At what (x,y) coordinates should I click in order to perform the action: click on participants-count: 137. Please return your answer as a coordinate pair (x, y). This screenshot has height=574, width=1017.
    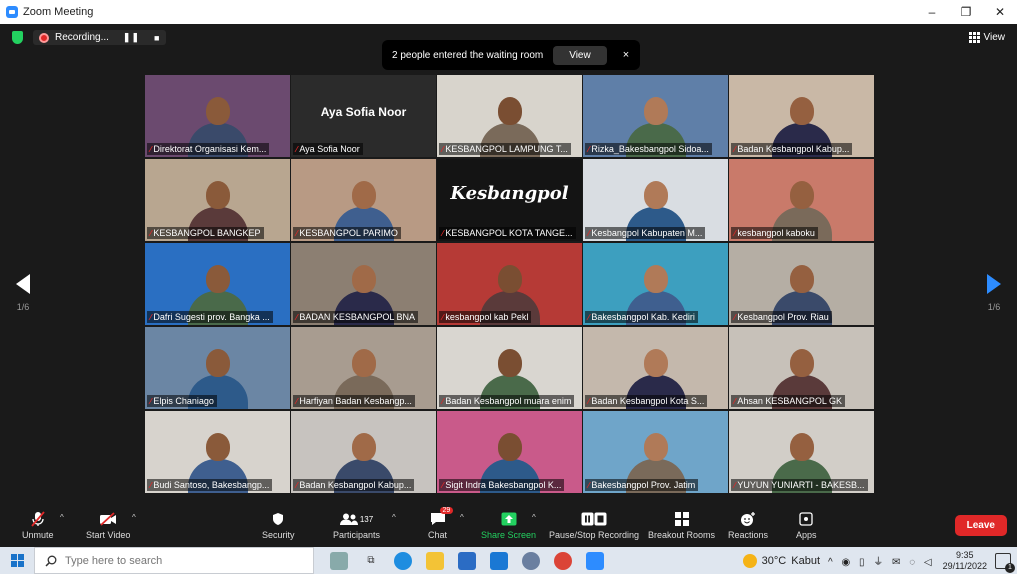
    Looking at the image, I should click on (366, 519).